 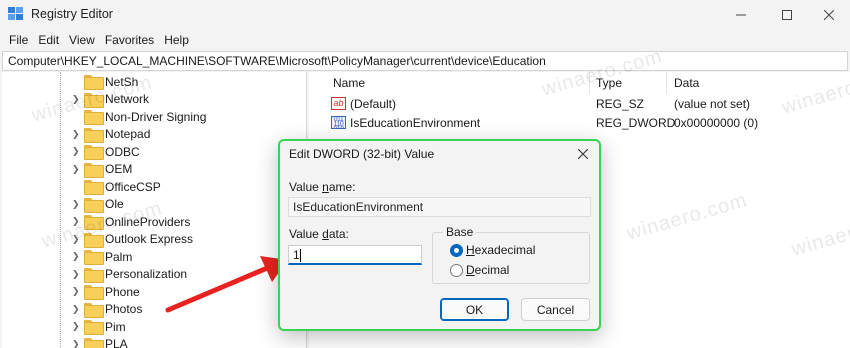 What do you see at coordinates (116, 342) in the screenshot?
I see `tree-item-label: PLA` at bounding box center [116, 342].